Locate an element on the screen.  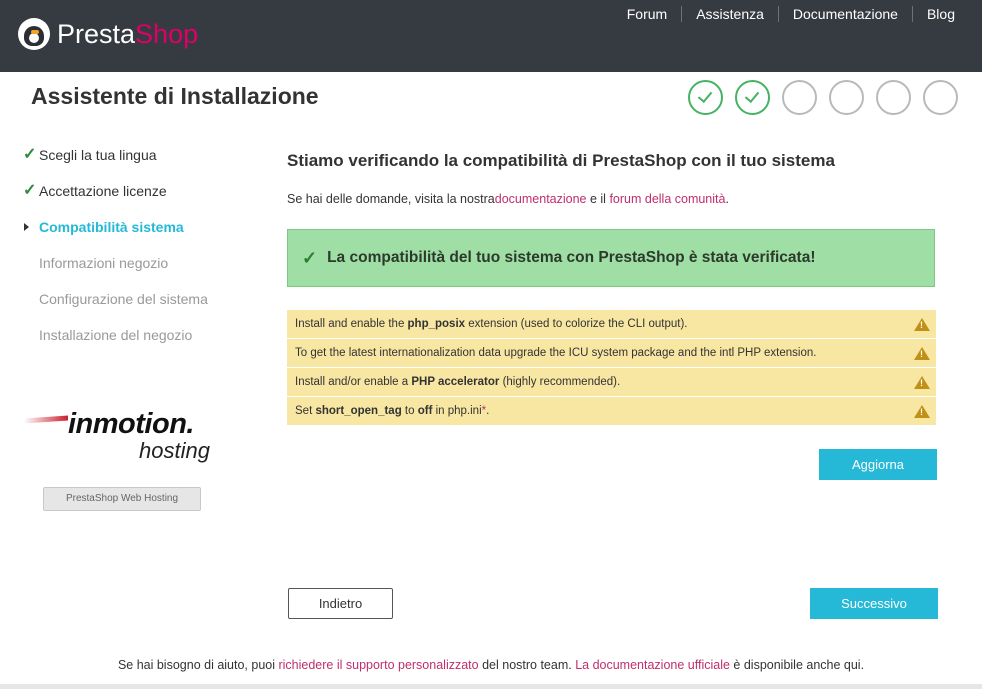
sidebar-item-licenze: ✓ Accettazione licenze is located at coordinates (137, 198).